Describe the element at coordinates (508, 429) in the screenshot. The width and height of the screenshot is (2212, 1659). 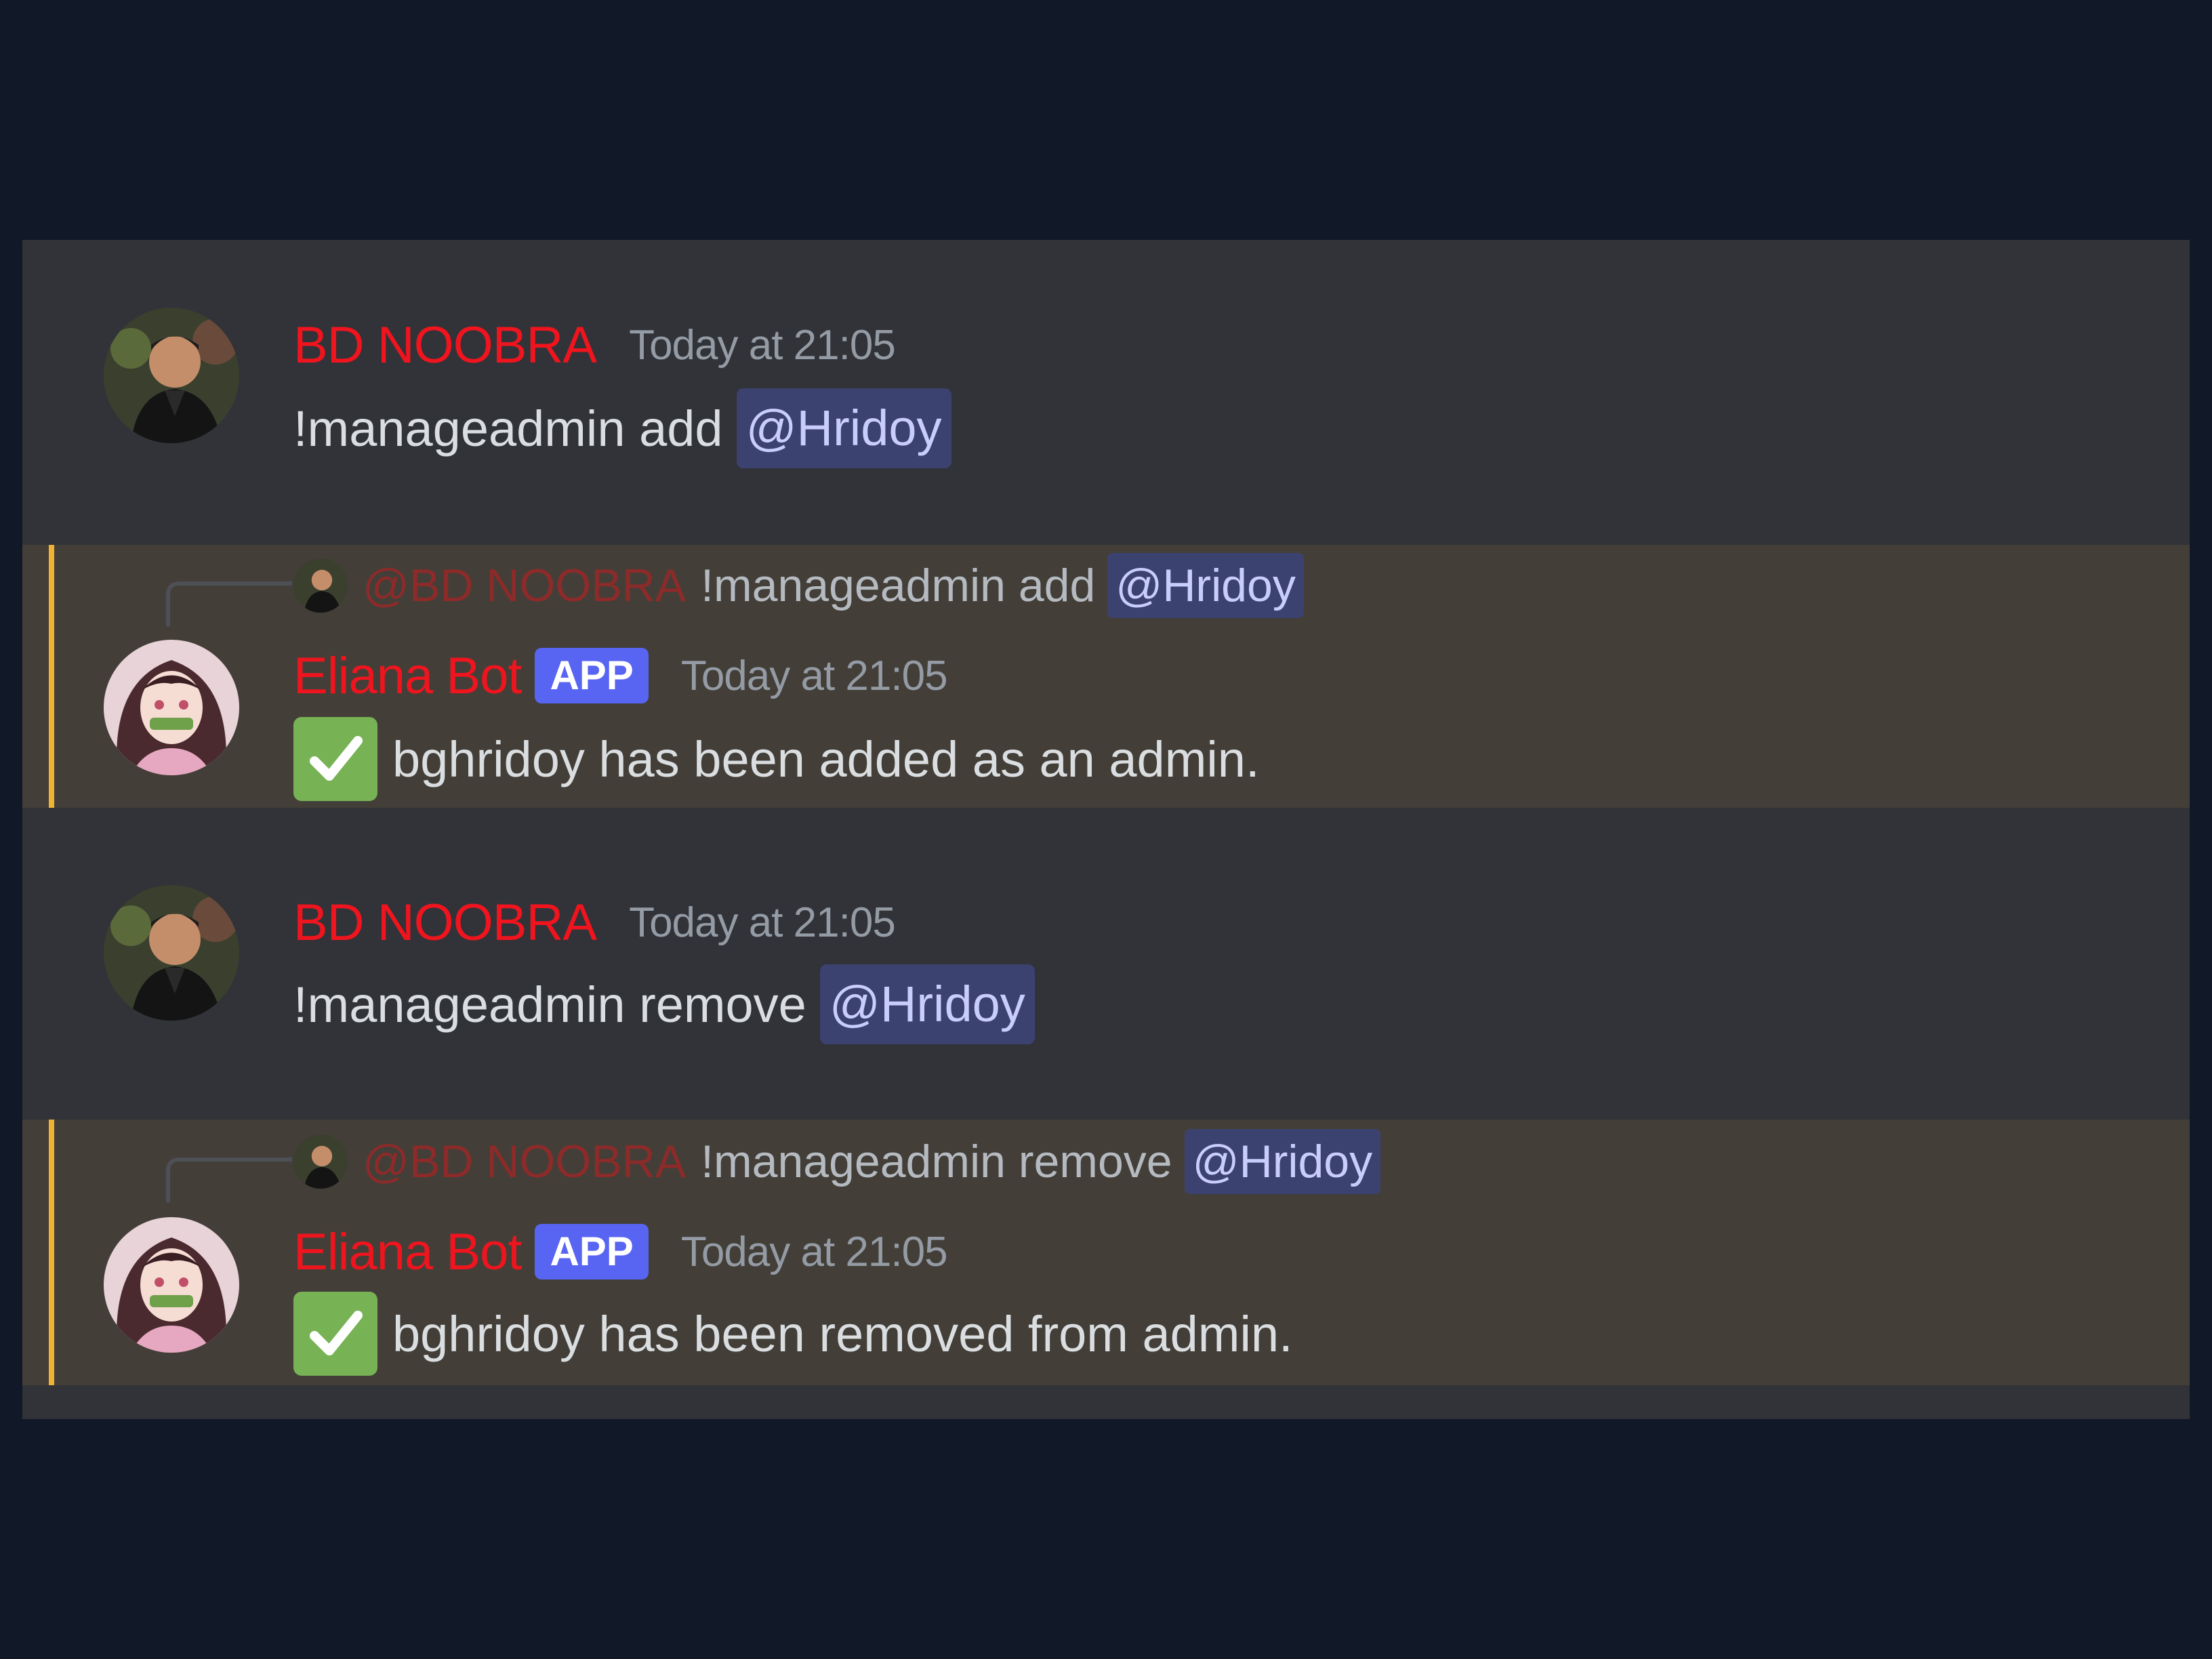
I see `message-text: !manageadmin add` at that location.